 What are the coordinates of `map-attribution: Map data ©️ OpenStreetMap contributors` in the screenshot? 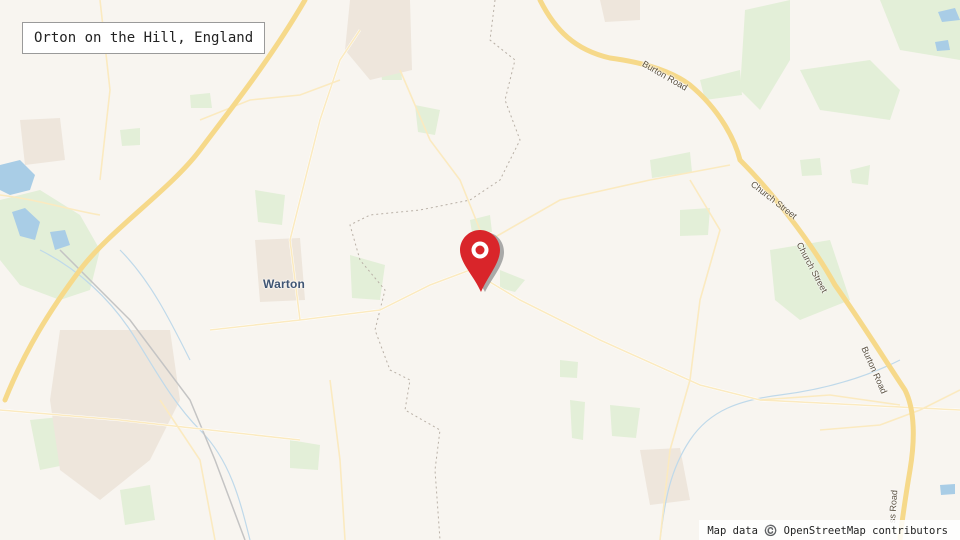 It's located at (829, 530).